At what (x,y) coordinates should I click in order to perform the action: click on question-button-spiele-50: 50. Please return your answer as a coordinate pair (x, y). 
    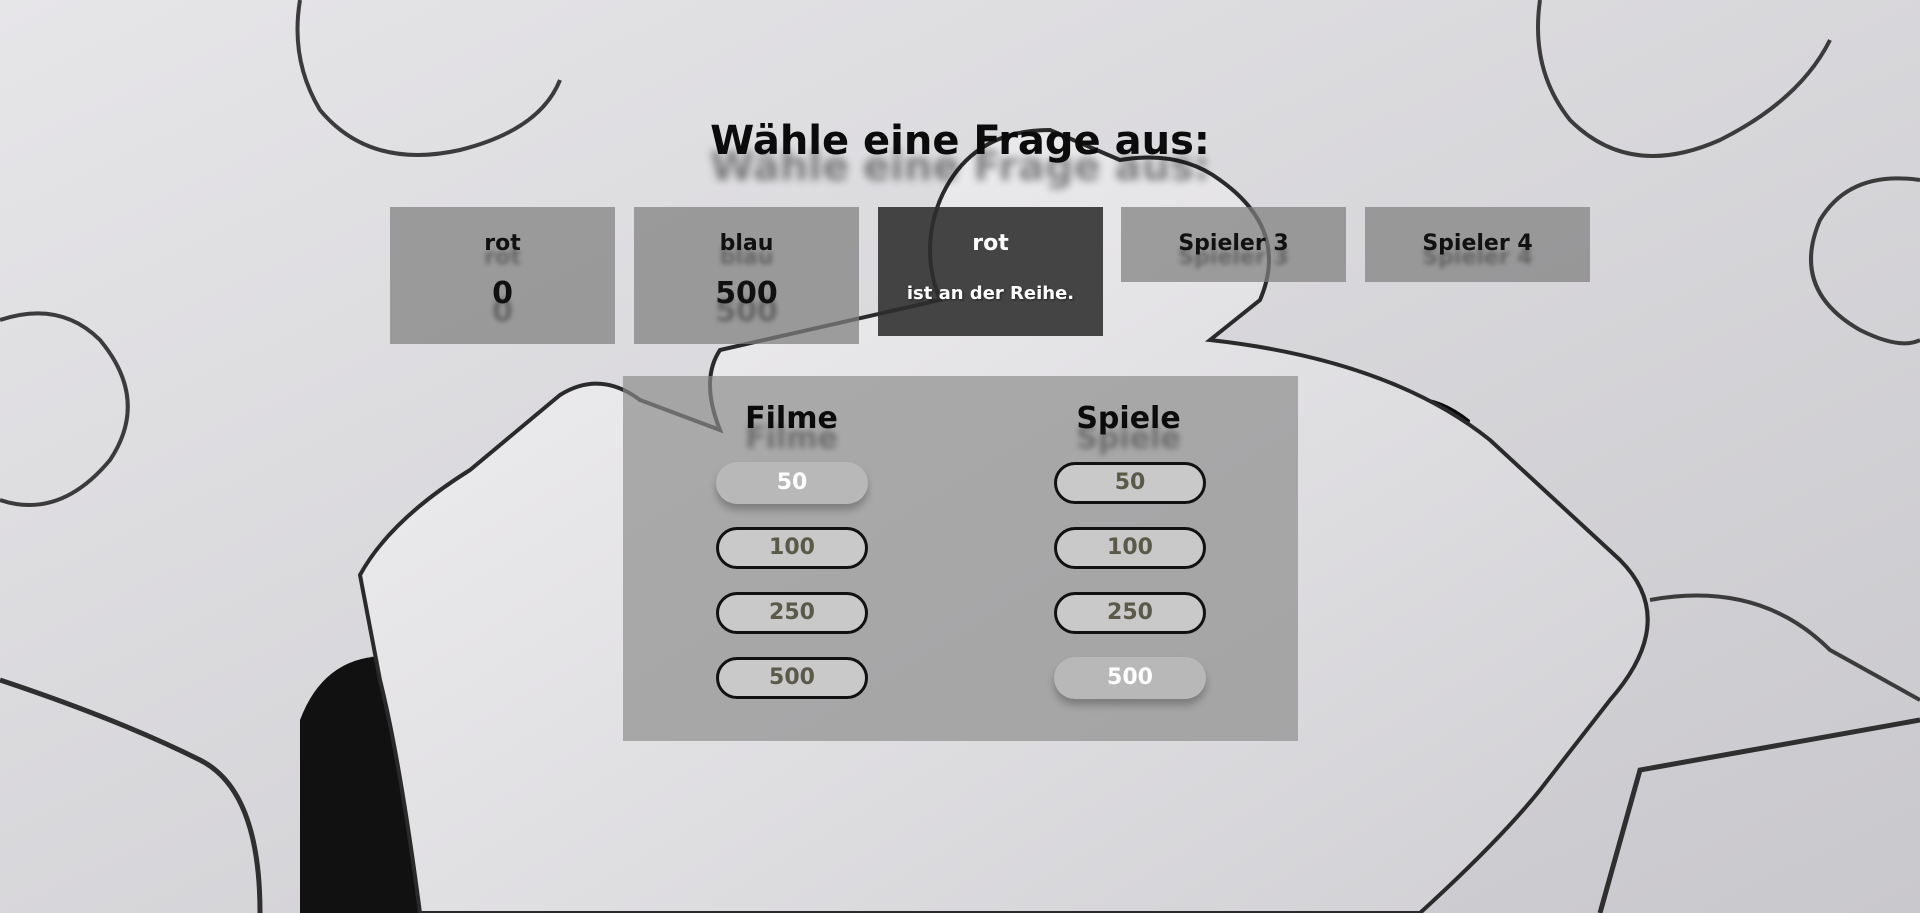
    Looking at the image, I should click on (1130, 483).